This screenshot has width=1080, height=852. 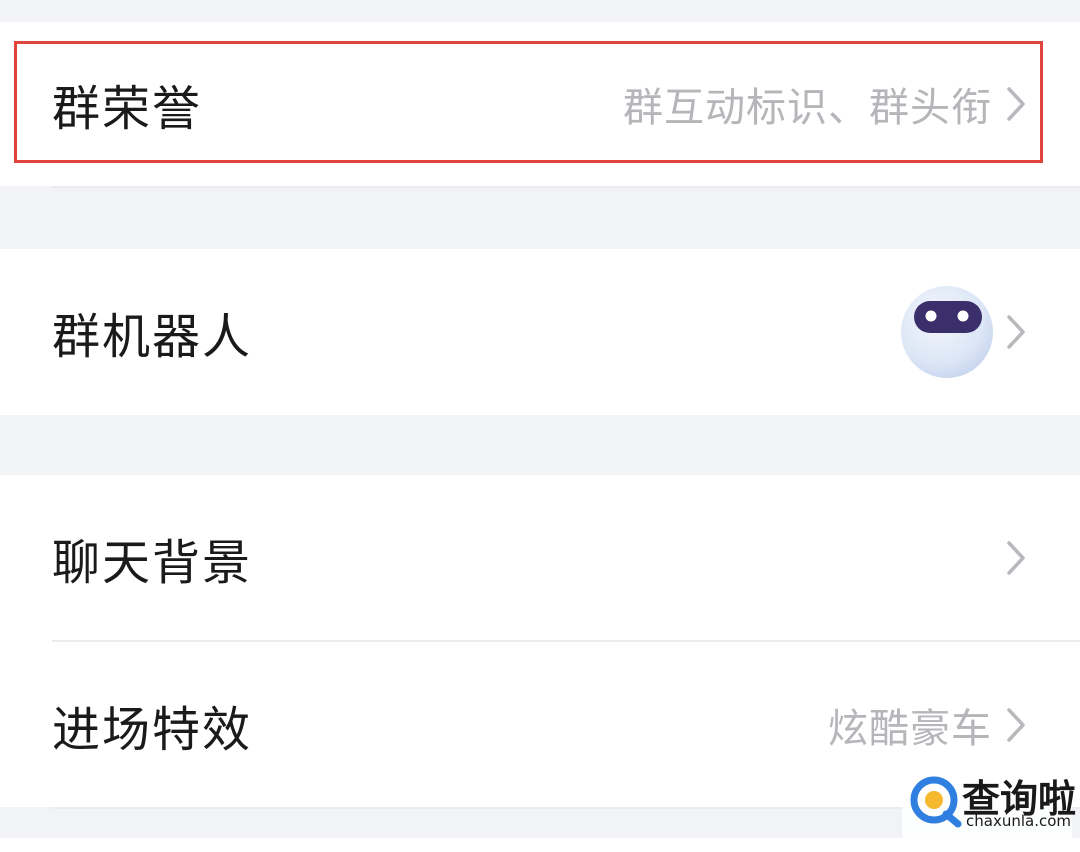 What do you see at coordinates (1018, 821) in the screenshot?
I see `watermark-domain: chaxunla.com` at bounding box center [1018, 821].